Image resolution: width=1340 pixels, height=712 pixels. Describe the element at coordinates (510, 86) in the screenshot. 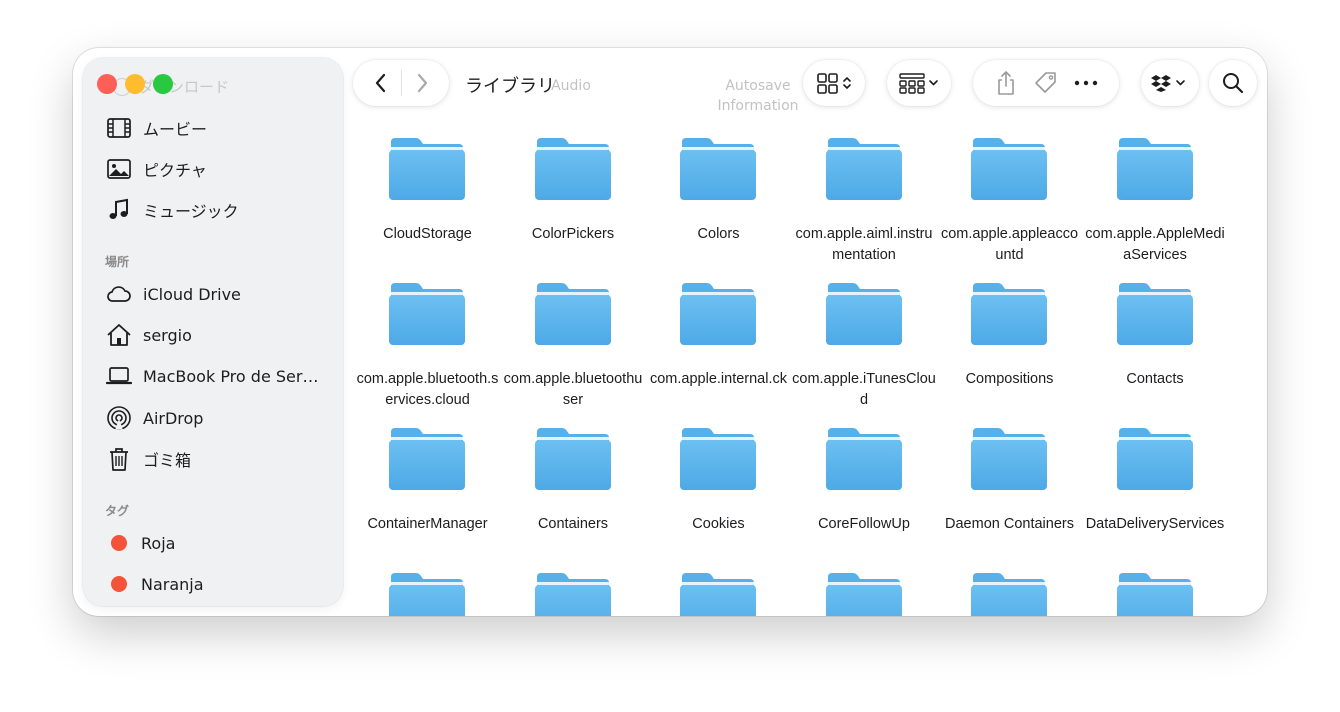

I see `window-title: ライブラリ` at that location.